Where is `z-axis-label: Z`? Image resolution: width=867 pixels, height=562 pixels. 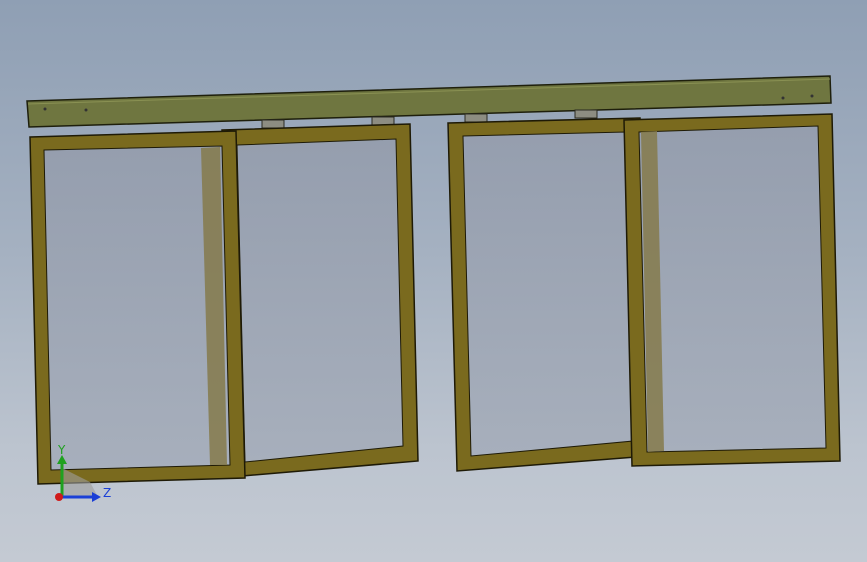
z-axis-label: Z is located at coordinates (107, 493).